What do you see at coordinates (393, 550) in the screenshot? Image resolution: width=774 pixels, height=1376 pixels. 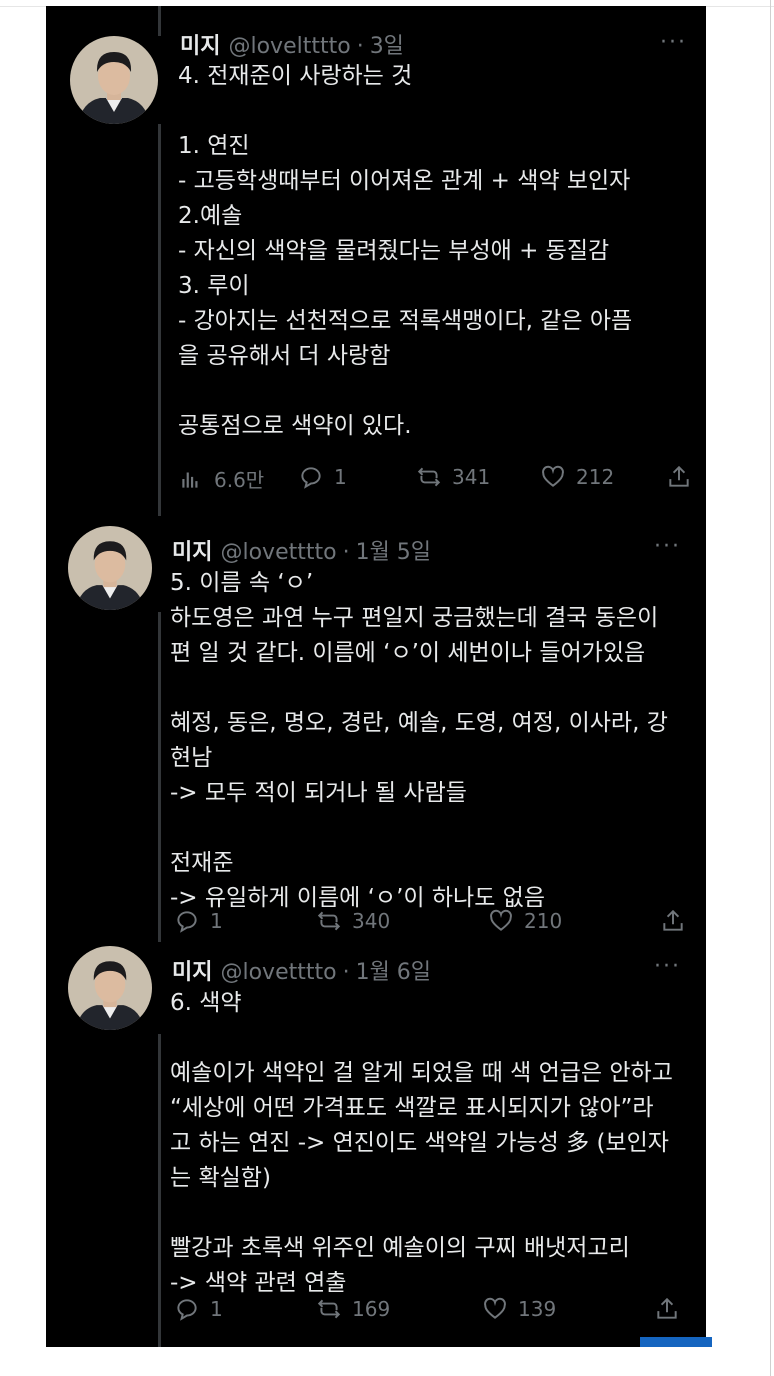 I see `timestamp: 1월 5일` at bounding box center [393, 550].